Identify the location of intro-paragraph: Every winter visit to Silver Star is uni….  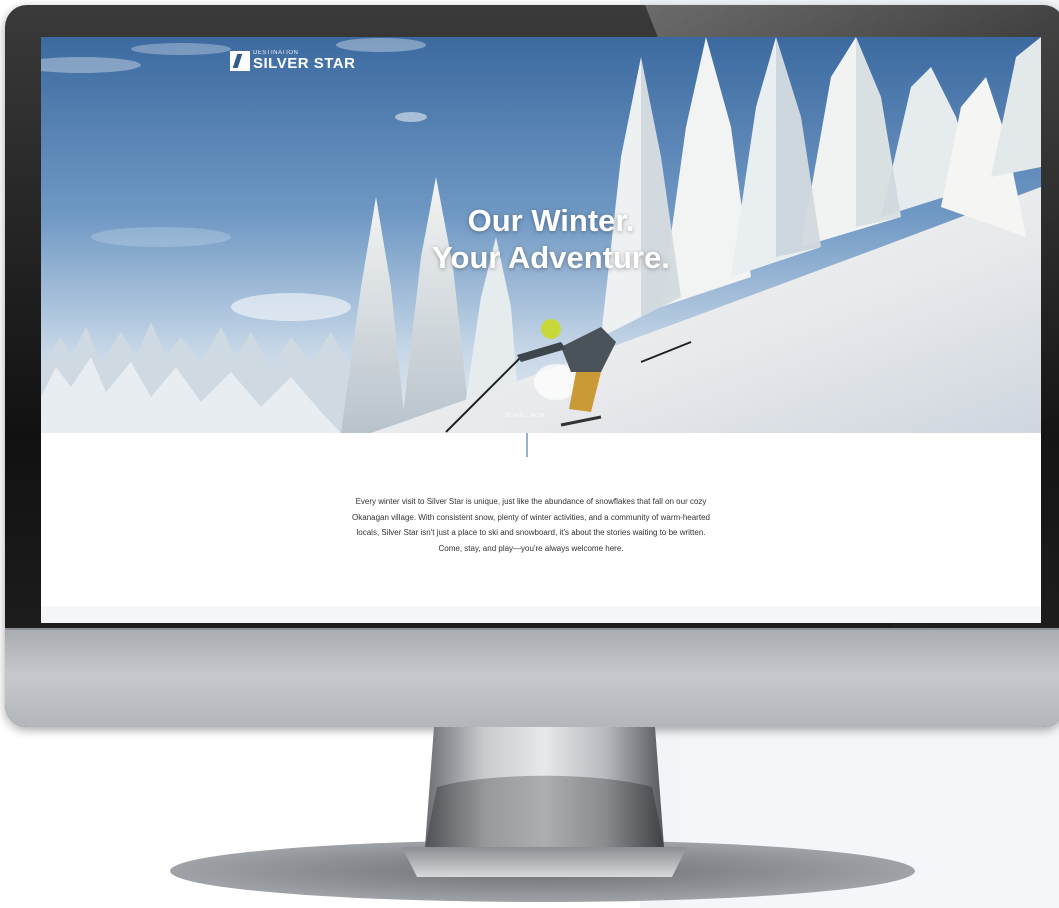
(531, 525).